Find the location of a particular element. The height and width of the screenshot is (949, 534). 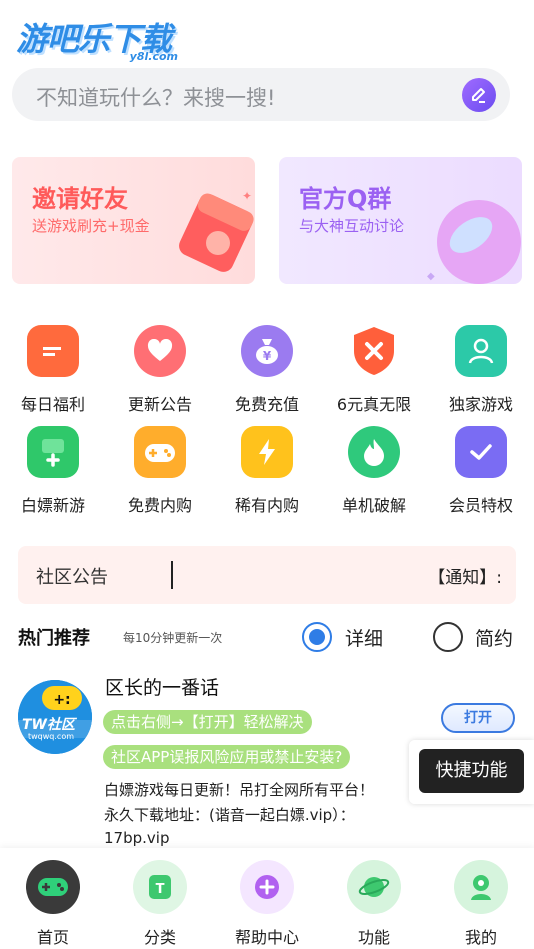

phone-plus-icon is located at coordinates (53, 452).